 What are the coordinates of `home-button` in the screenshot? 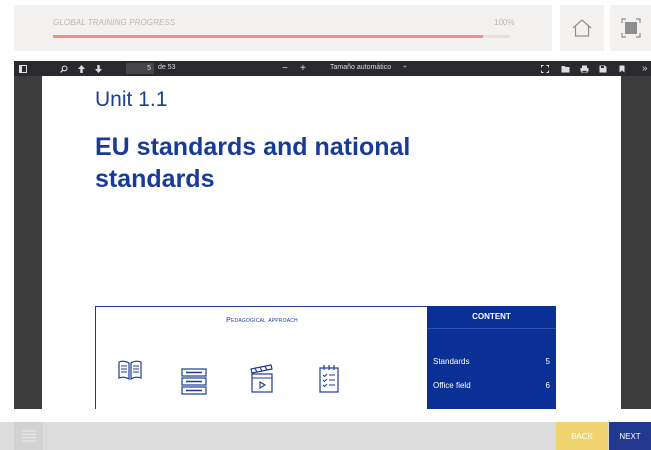 It's located at (582, 28).